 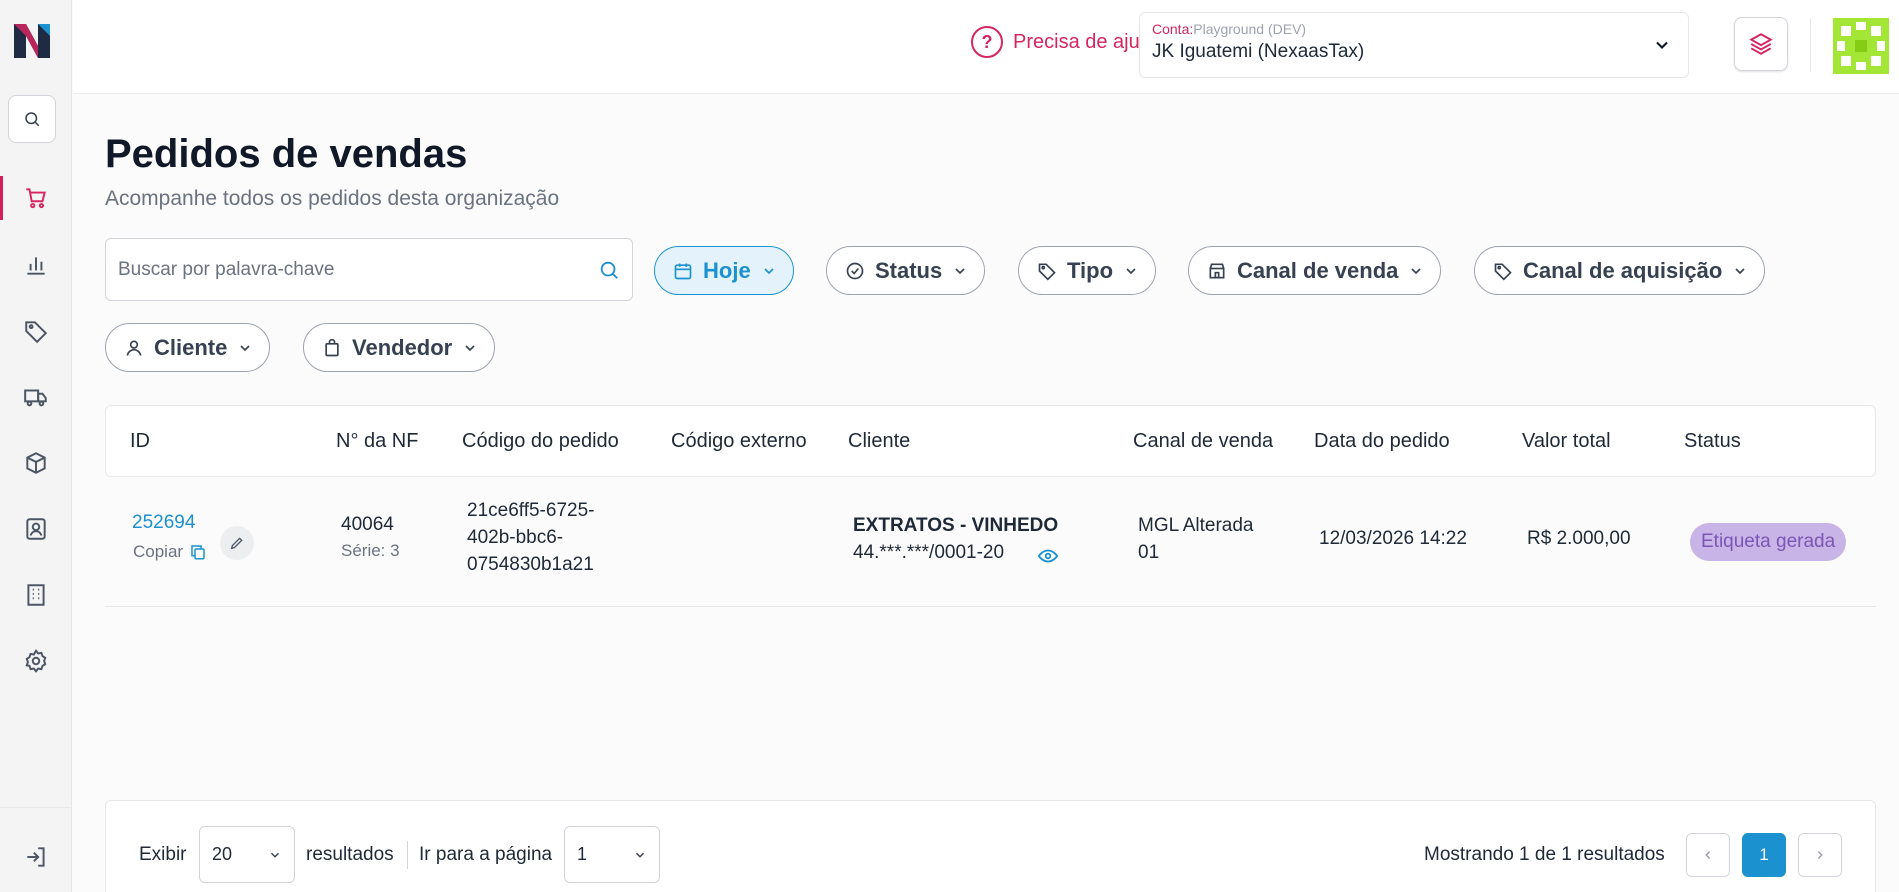 What do you see at coordinates (222, 854) in the screenshot?
I see `per-page-value: 20` at bounding box center [222, 854].